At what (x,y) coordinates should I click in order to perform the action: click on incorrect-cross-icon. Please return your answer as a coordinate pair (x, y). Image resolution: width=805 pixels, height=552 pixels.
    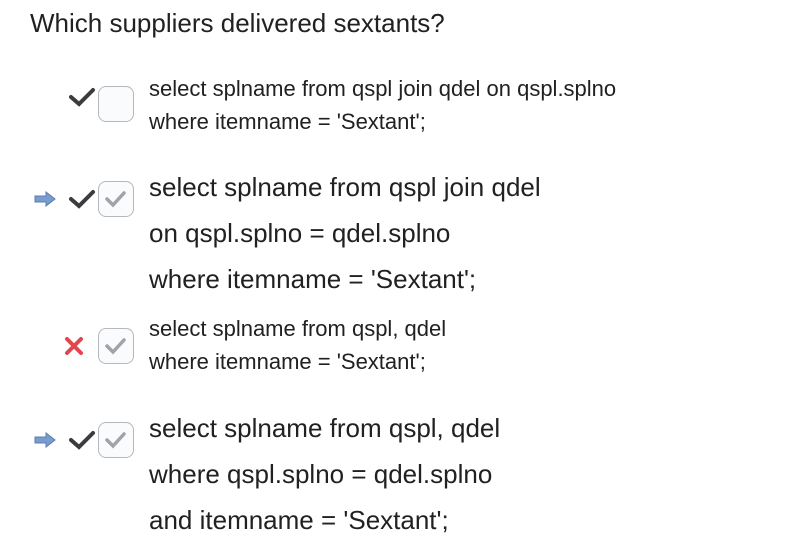
    Looking at the image, I should click on (74, 346).